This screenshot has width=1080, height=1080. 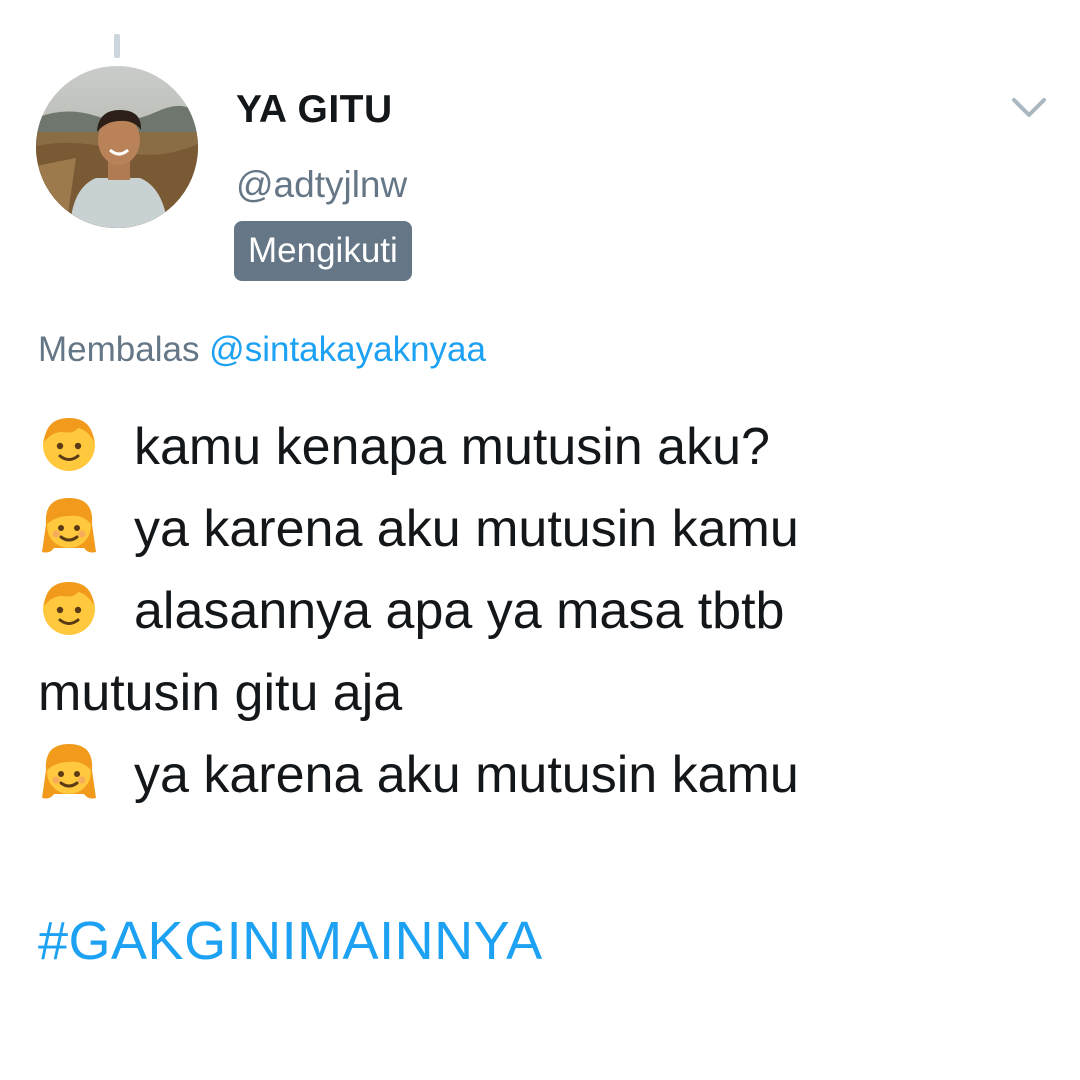 What do you see at coordinates (321, 185) in the screenshot?
I see `username-handle: @adtyjlnw` at bounding box center [321, 185].